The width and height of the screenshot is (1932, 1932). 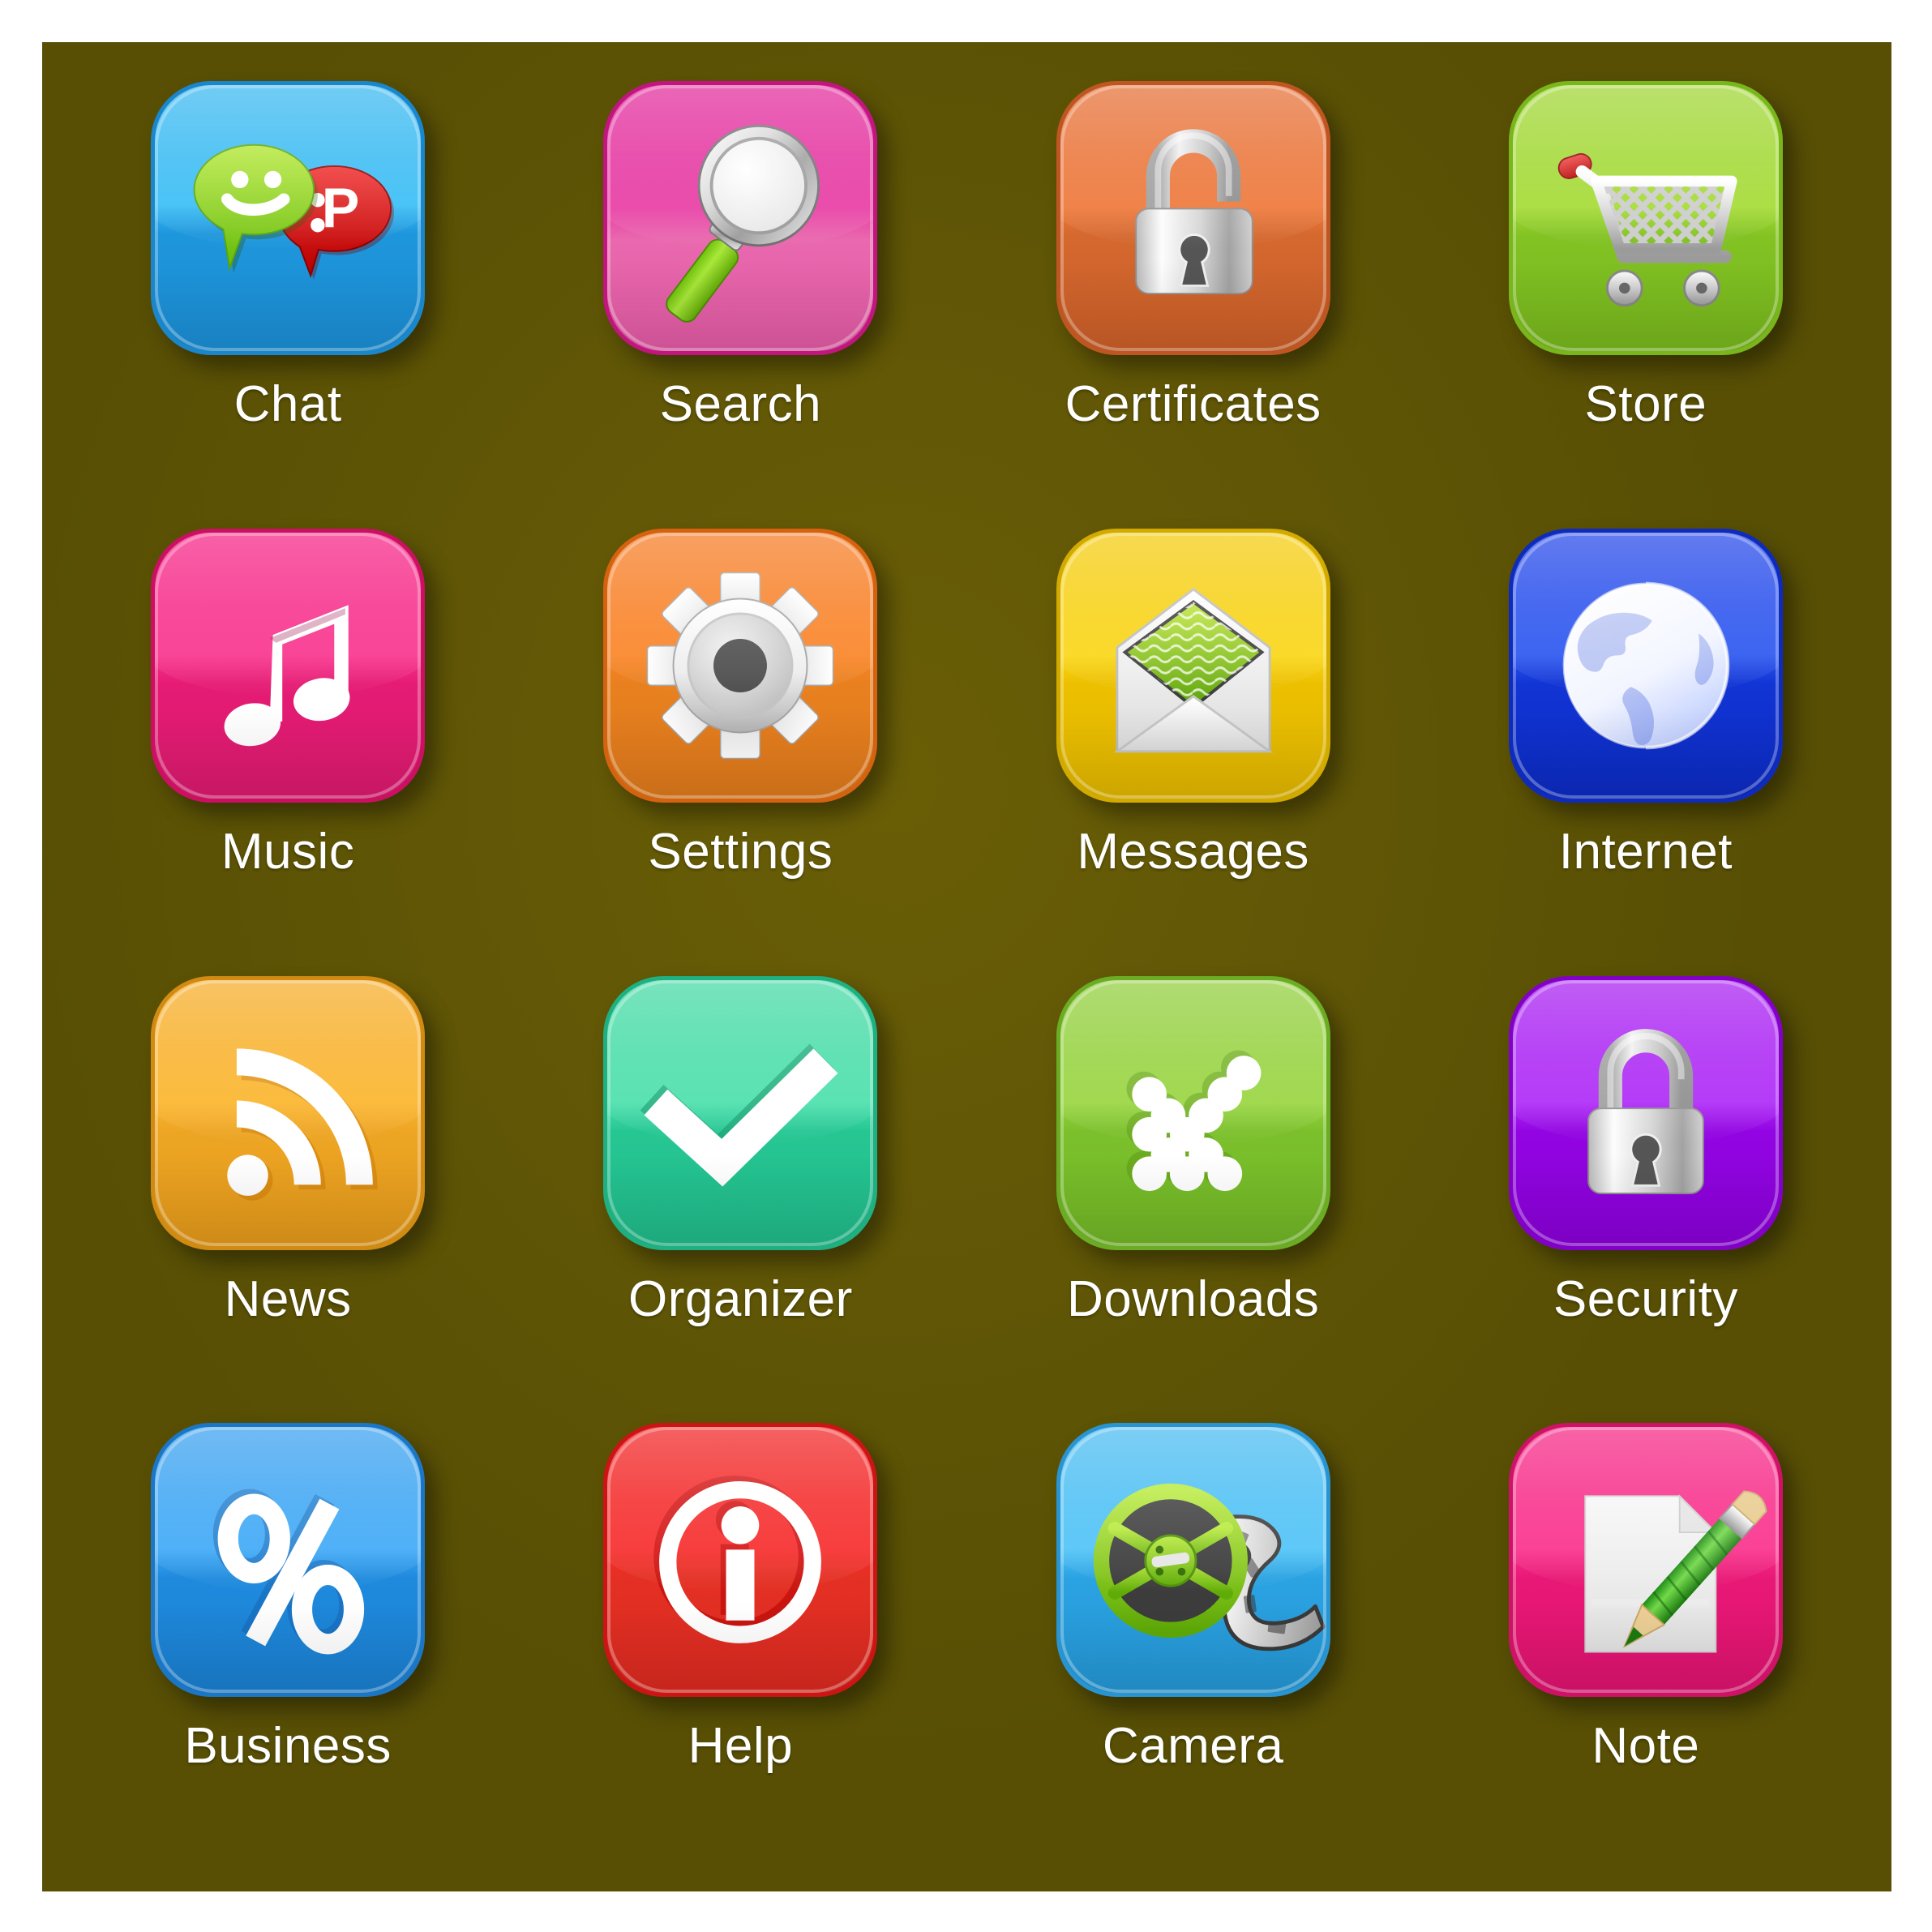 I want to click on dotted-arrow-icon, so click(x=1193, y=1113).